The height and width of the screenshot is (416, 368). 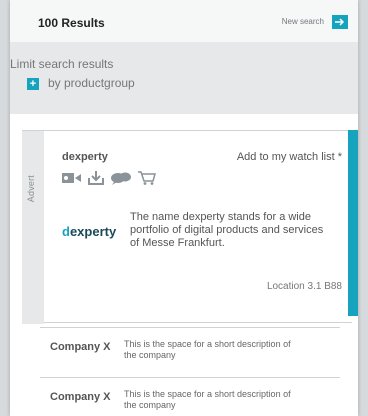 What do you see at coordinates (89, 231) in the screenshot?
I see `dexperty-logo: dexperty` at bounding box center [89, 231].